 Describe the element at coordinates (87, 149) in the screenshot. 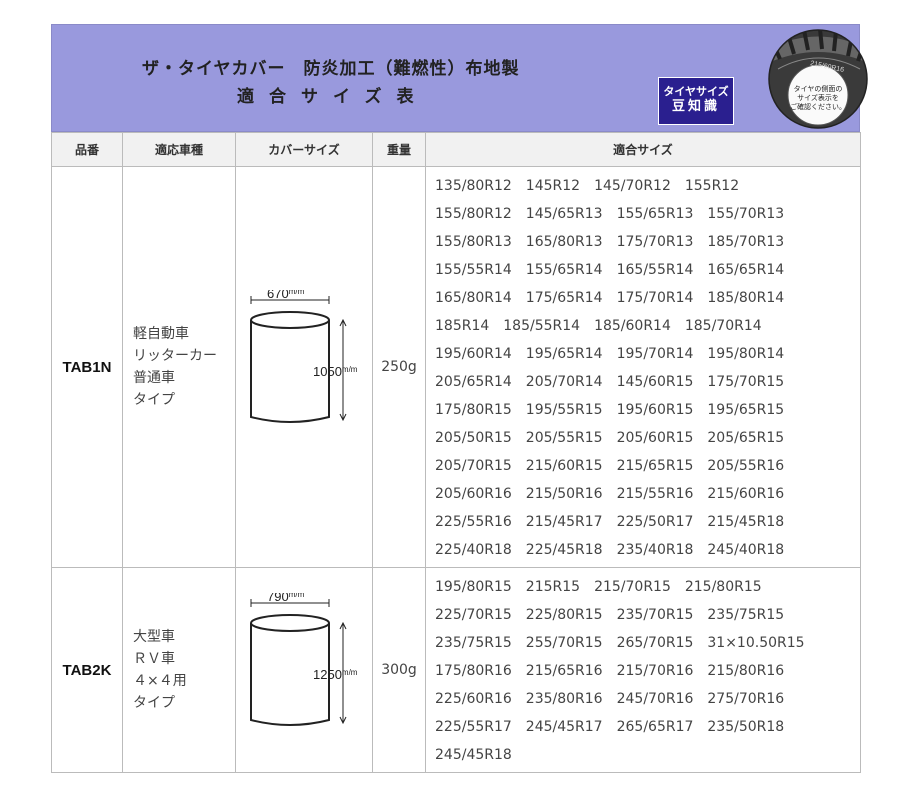

I see `col-header-code: 品番` at that location.